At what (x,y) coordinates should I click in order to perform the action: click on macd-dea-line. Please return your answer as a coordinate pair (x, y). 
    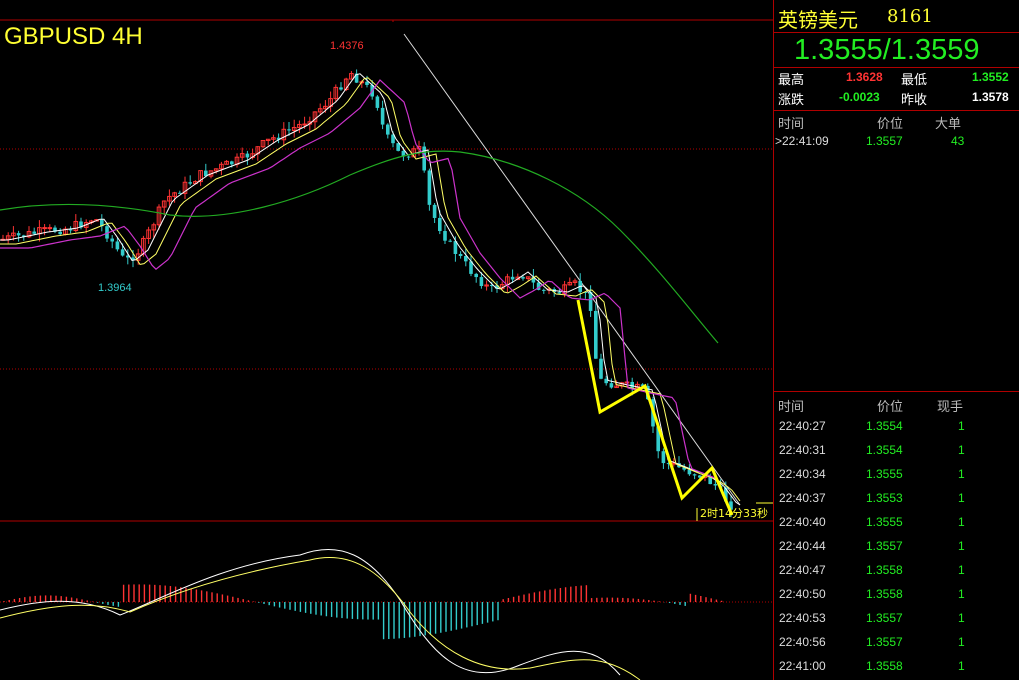
    Looking at the image, I should click on (320, 618).